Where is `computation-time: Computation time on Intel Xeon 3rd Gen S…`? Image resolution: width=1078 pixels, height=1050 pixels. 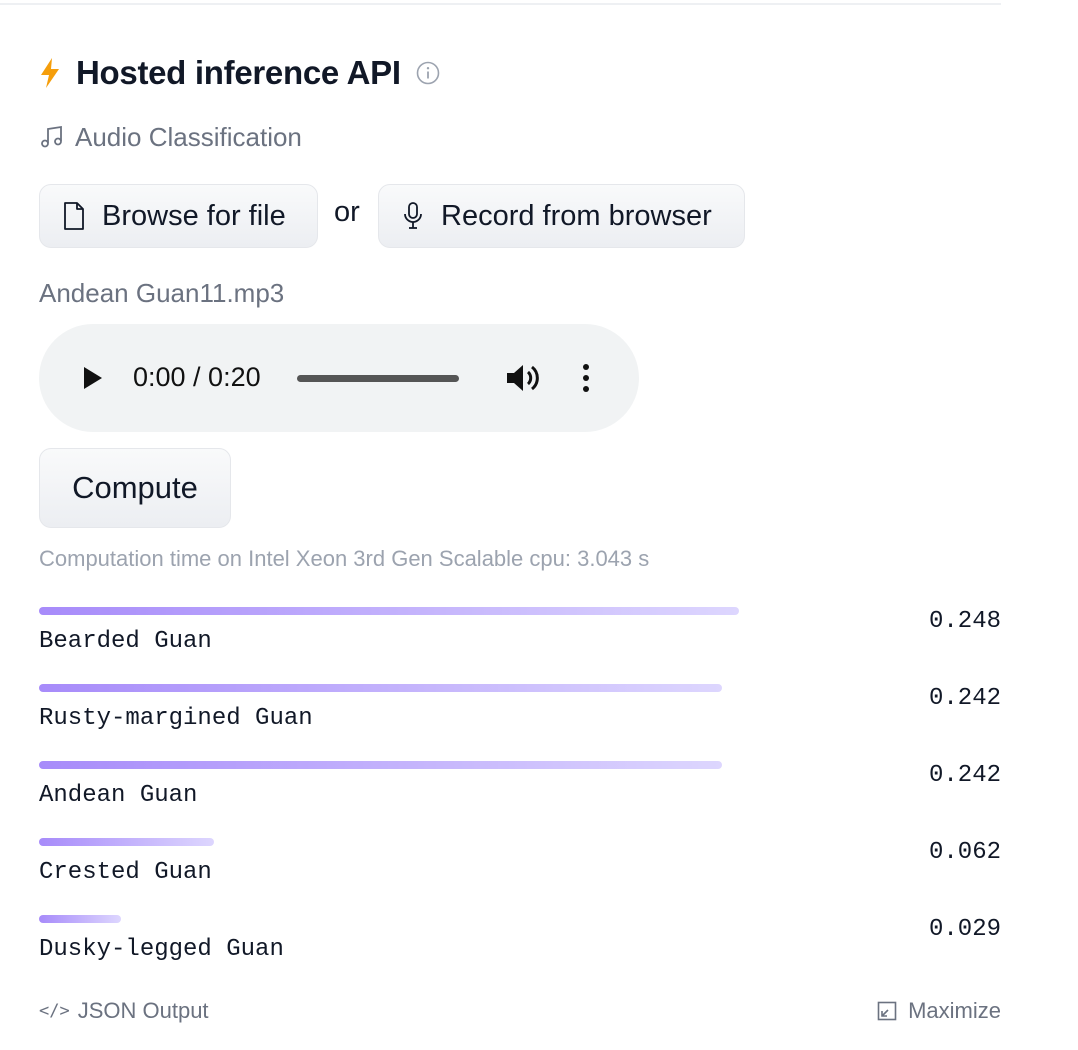 computation-time: Computation time on Intel Xeon 3rd Gen S… is located at coordinates (344, 558).